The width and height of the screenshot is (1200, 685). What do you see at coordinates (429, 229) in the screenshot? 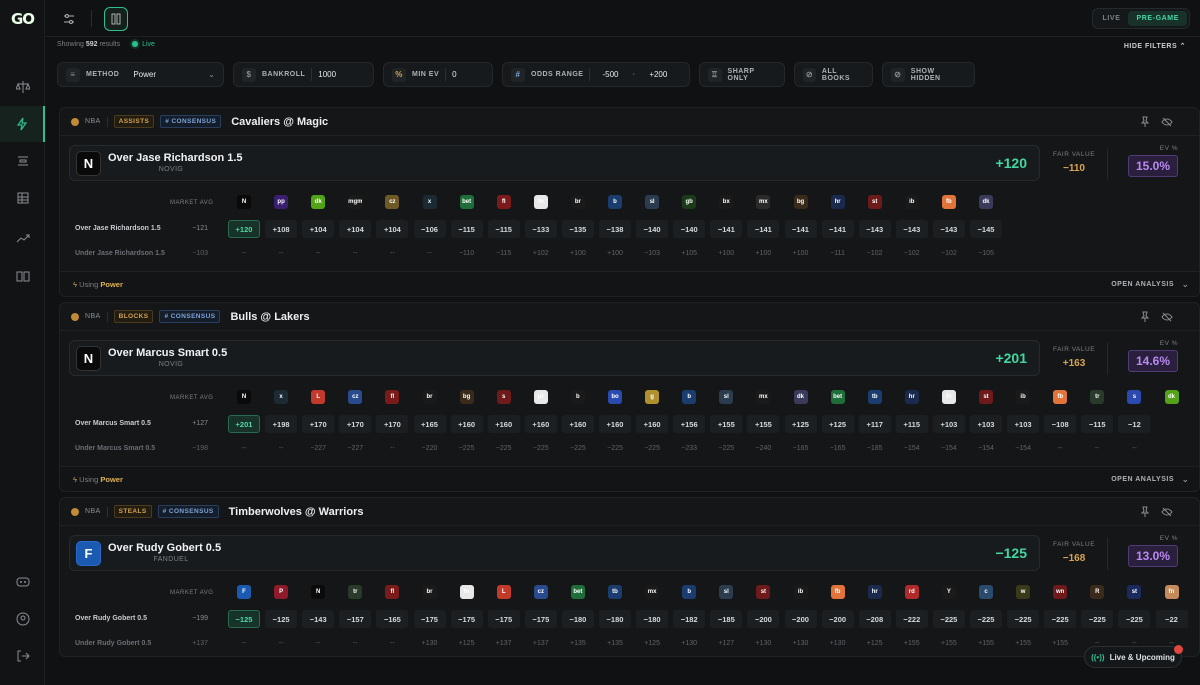
I see `over-odds-cell: −106` at bounding box center [429, 229].